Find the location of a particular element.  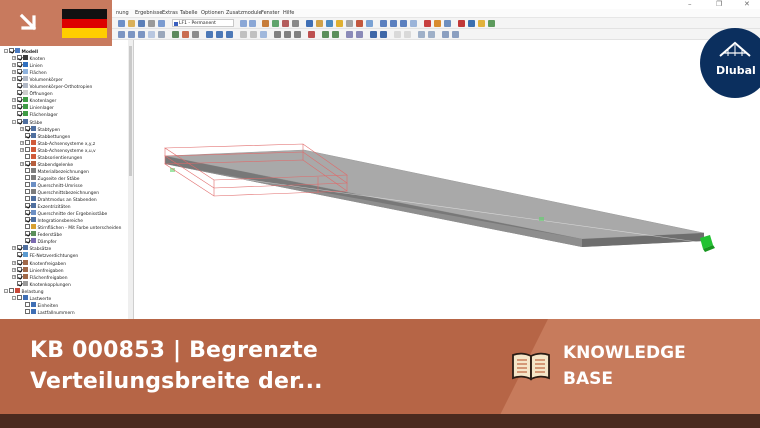

menu-item-hilfe: Hilfe is located at coordinates (288, 13).